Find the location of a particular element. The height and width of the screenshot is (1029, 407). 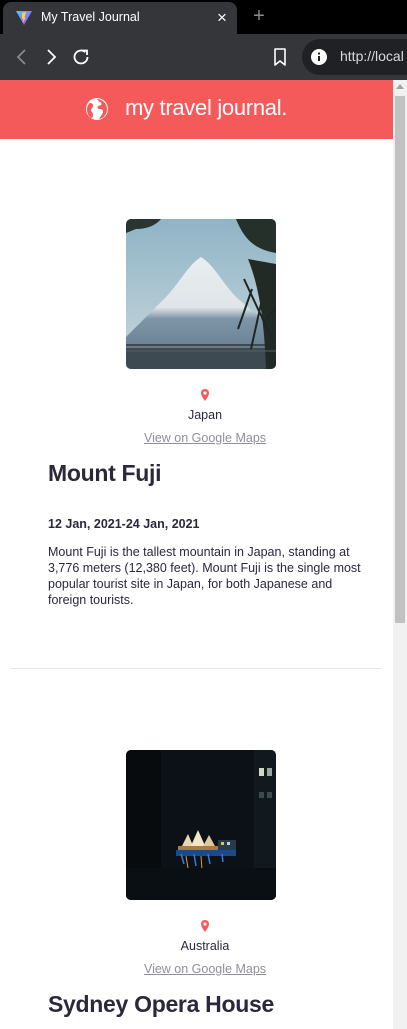

entry-title: Sydney Opera House is located at coordinates (161, 1004).